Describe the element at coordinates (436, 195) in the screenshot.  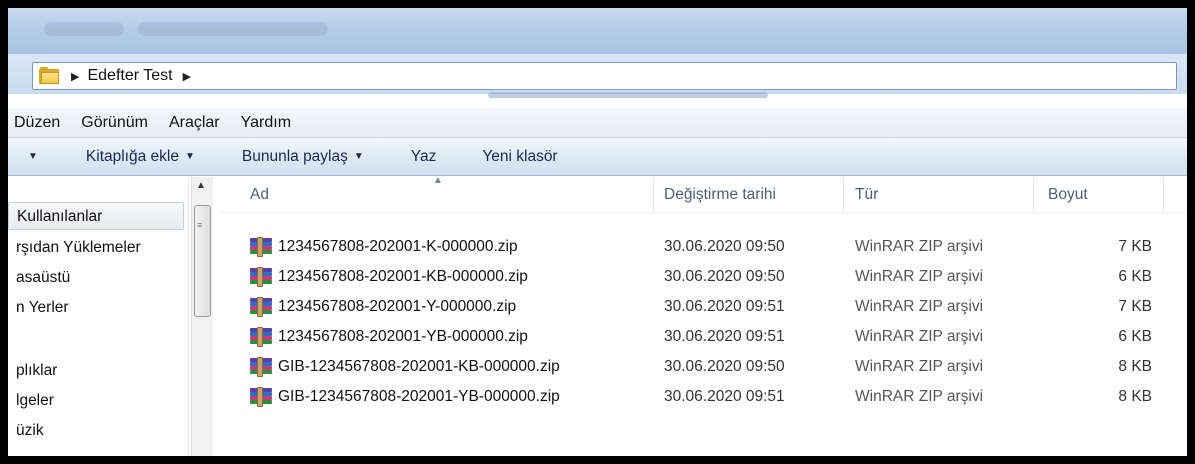
I see `column-name: Ad` at that location.